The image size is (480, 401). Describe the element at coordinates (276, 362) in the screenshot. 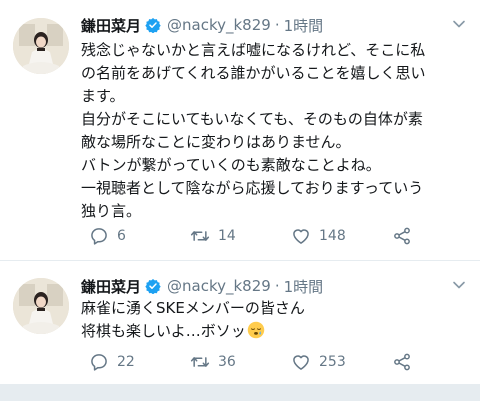

I see `tweet-actions: 22 36 253` at that location.